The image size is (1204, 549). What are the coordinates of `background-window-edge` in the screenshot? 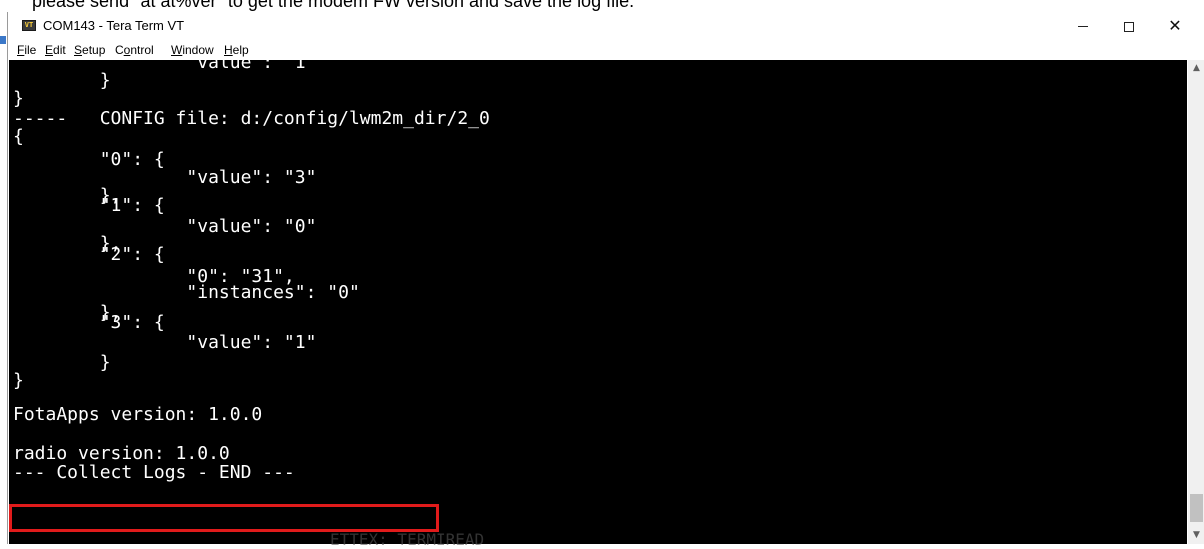 It's located at (3, 272).